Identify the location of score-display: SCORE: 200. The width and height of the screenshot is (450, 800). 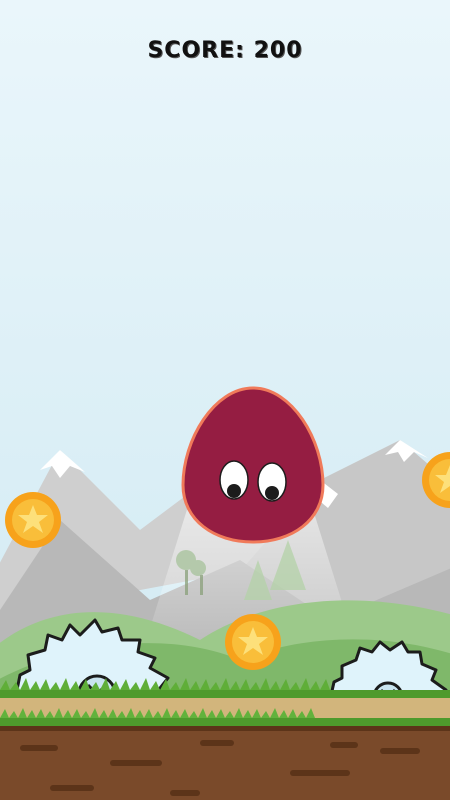
(225, 50).